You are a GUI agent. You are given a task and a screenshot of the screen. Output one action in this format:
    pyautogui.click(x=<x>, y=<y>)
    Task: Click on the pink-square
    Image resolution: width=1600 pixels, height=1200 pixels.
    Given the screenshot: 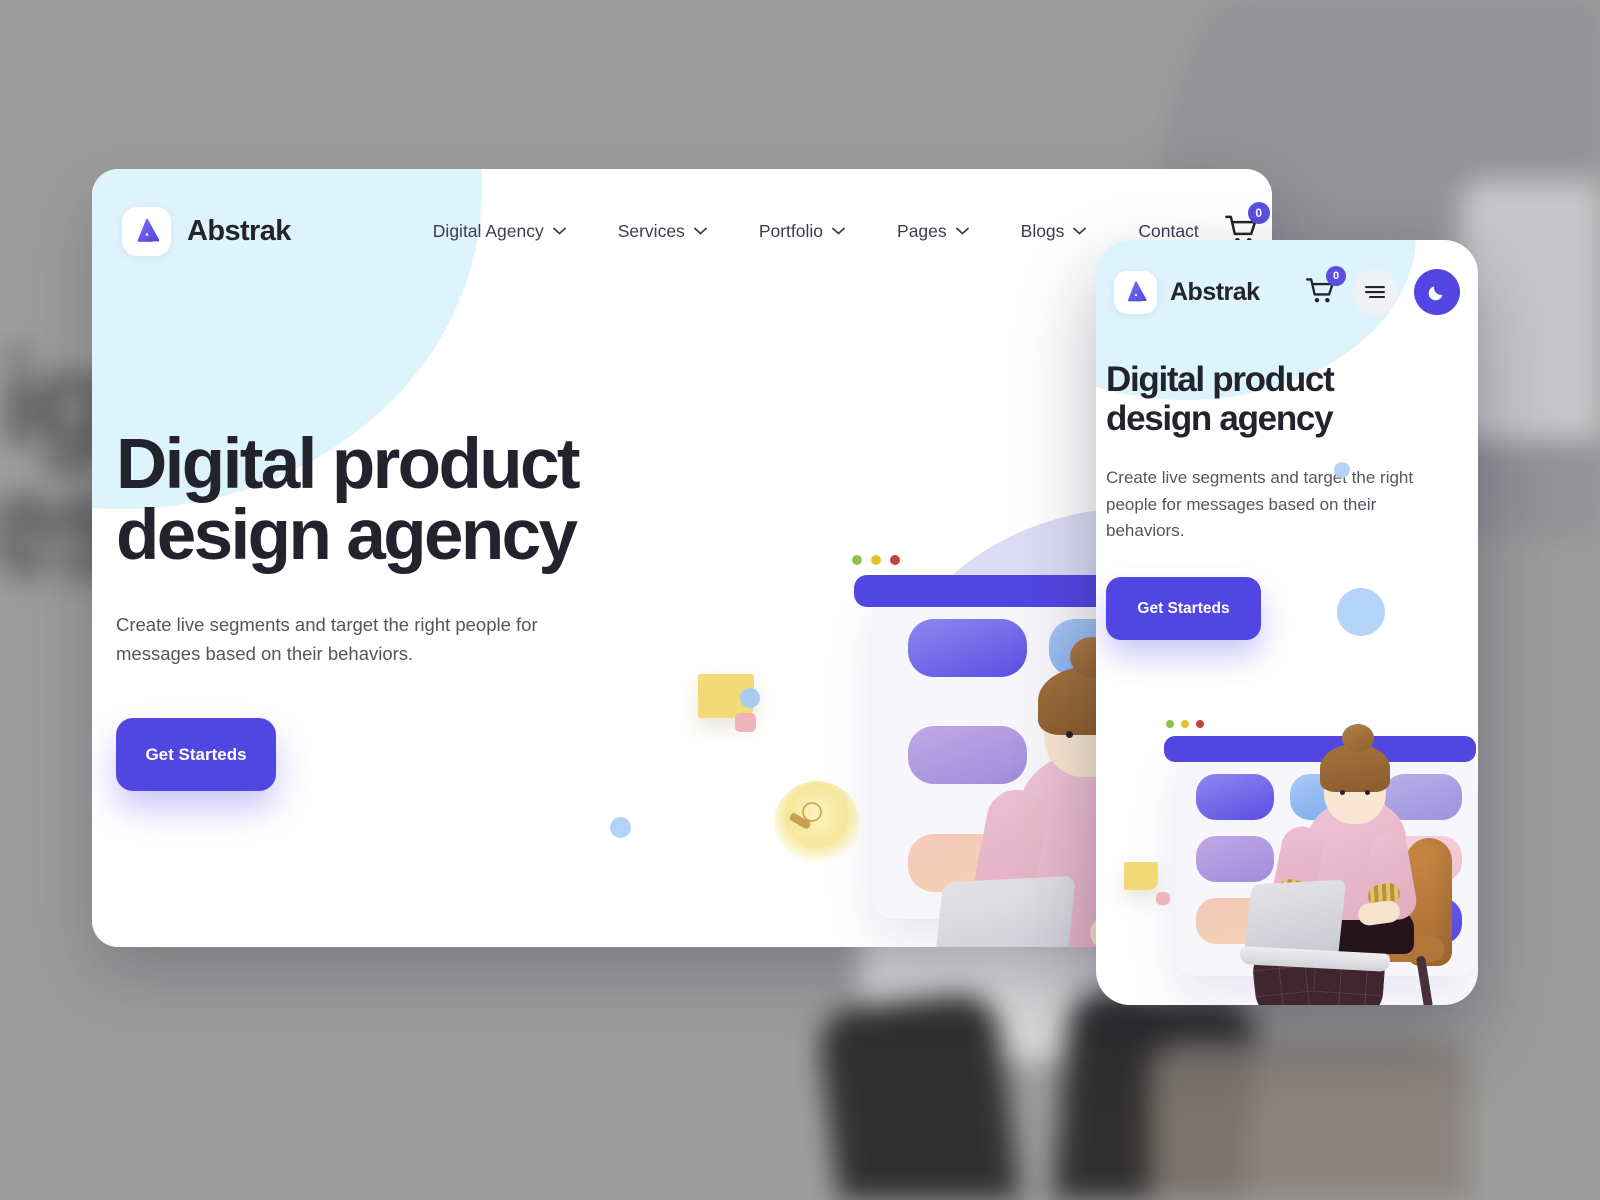 What is the action you would take?
    pyautogui.click(x=745, y=722)
    